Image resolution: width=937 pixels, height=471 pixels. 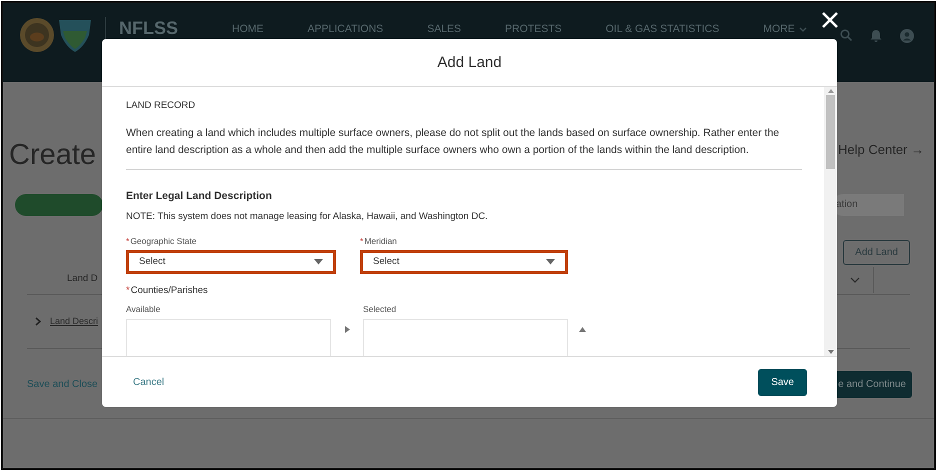 I want to click on caret-icon, so click(x=802, y=29).